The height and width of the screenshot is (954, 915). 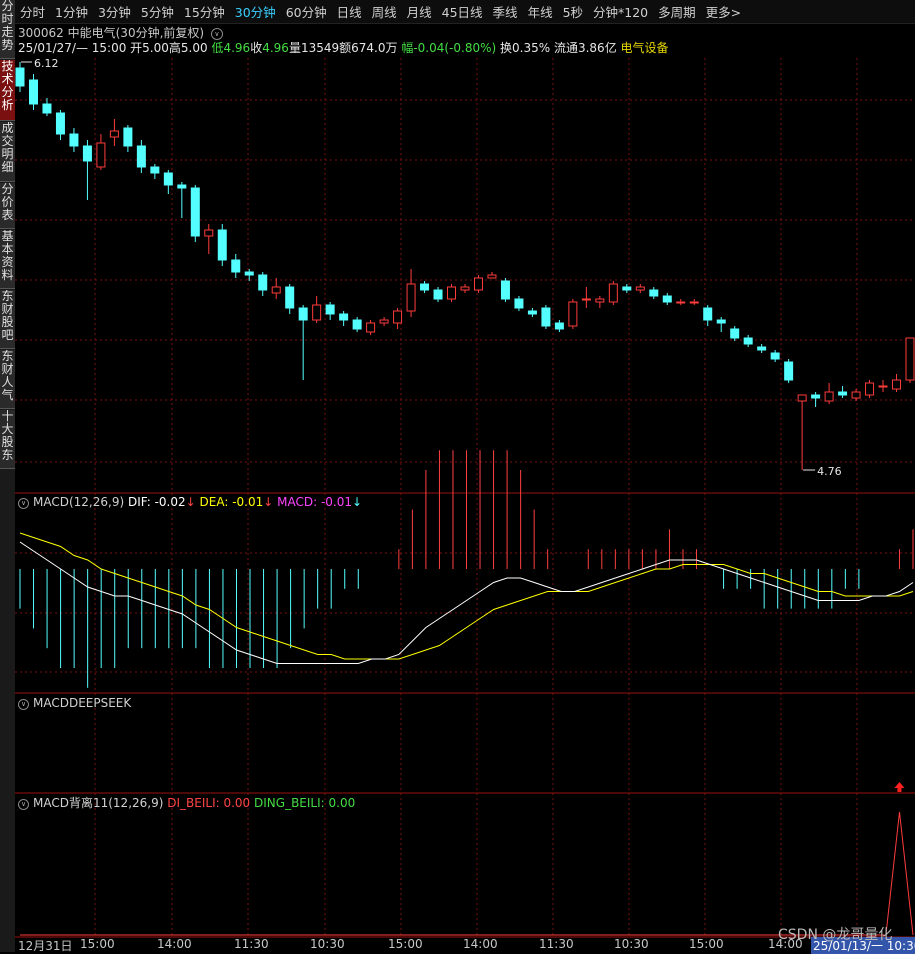 What do you see at coordinates (829, 471) in the screenshot?
I see `low-price-label: 4.76` at bounding box center [829, 471].